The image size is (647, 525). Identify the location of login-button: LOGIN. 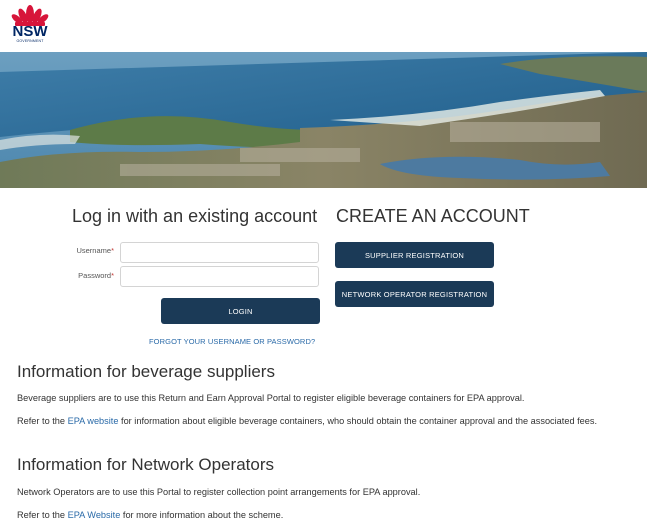
(240, 311).